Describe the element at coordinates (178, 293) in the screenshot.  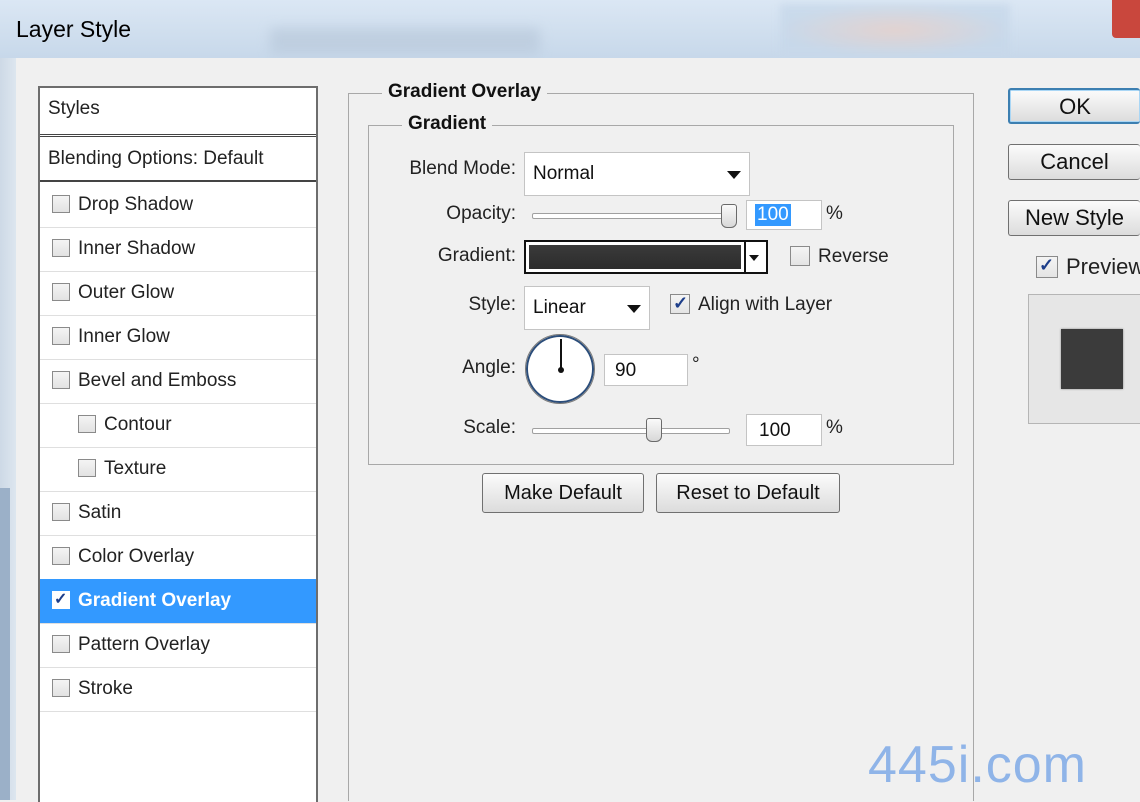
I see `style-item-outer-glow: Outer Glow` at that location.